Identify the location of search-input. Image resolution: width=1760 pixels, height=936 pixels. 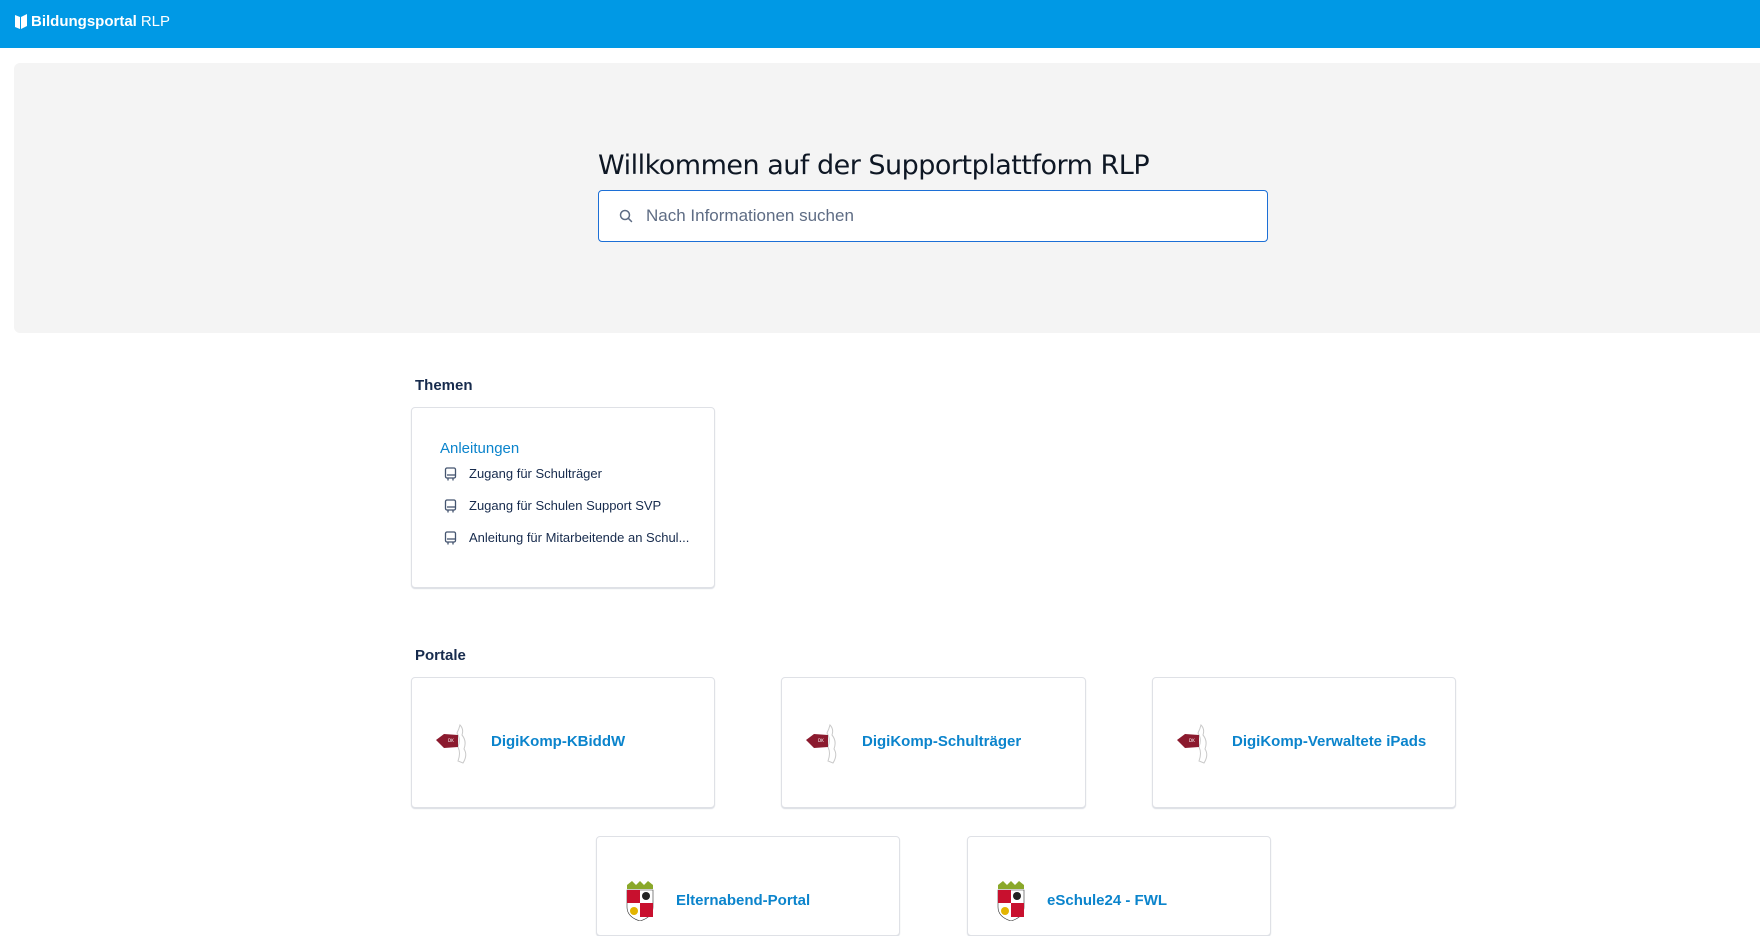
(926, 216).